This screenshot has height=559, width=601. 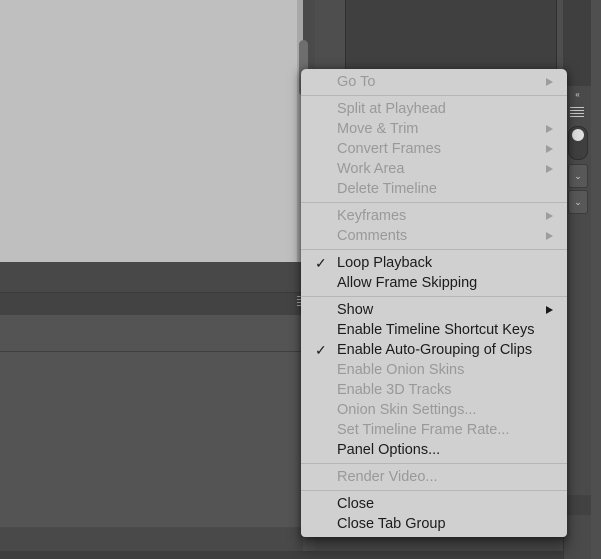 I want to click on timeline-toolbar, so click(x=160, y=304).